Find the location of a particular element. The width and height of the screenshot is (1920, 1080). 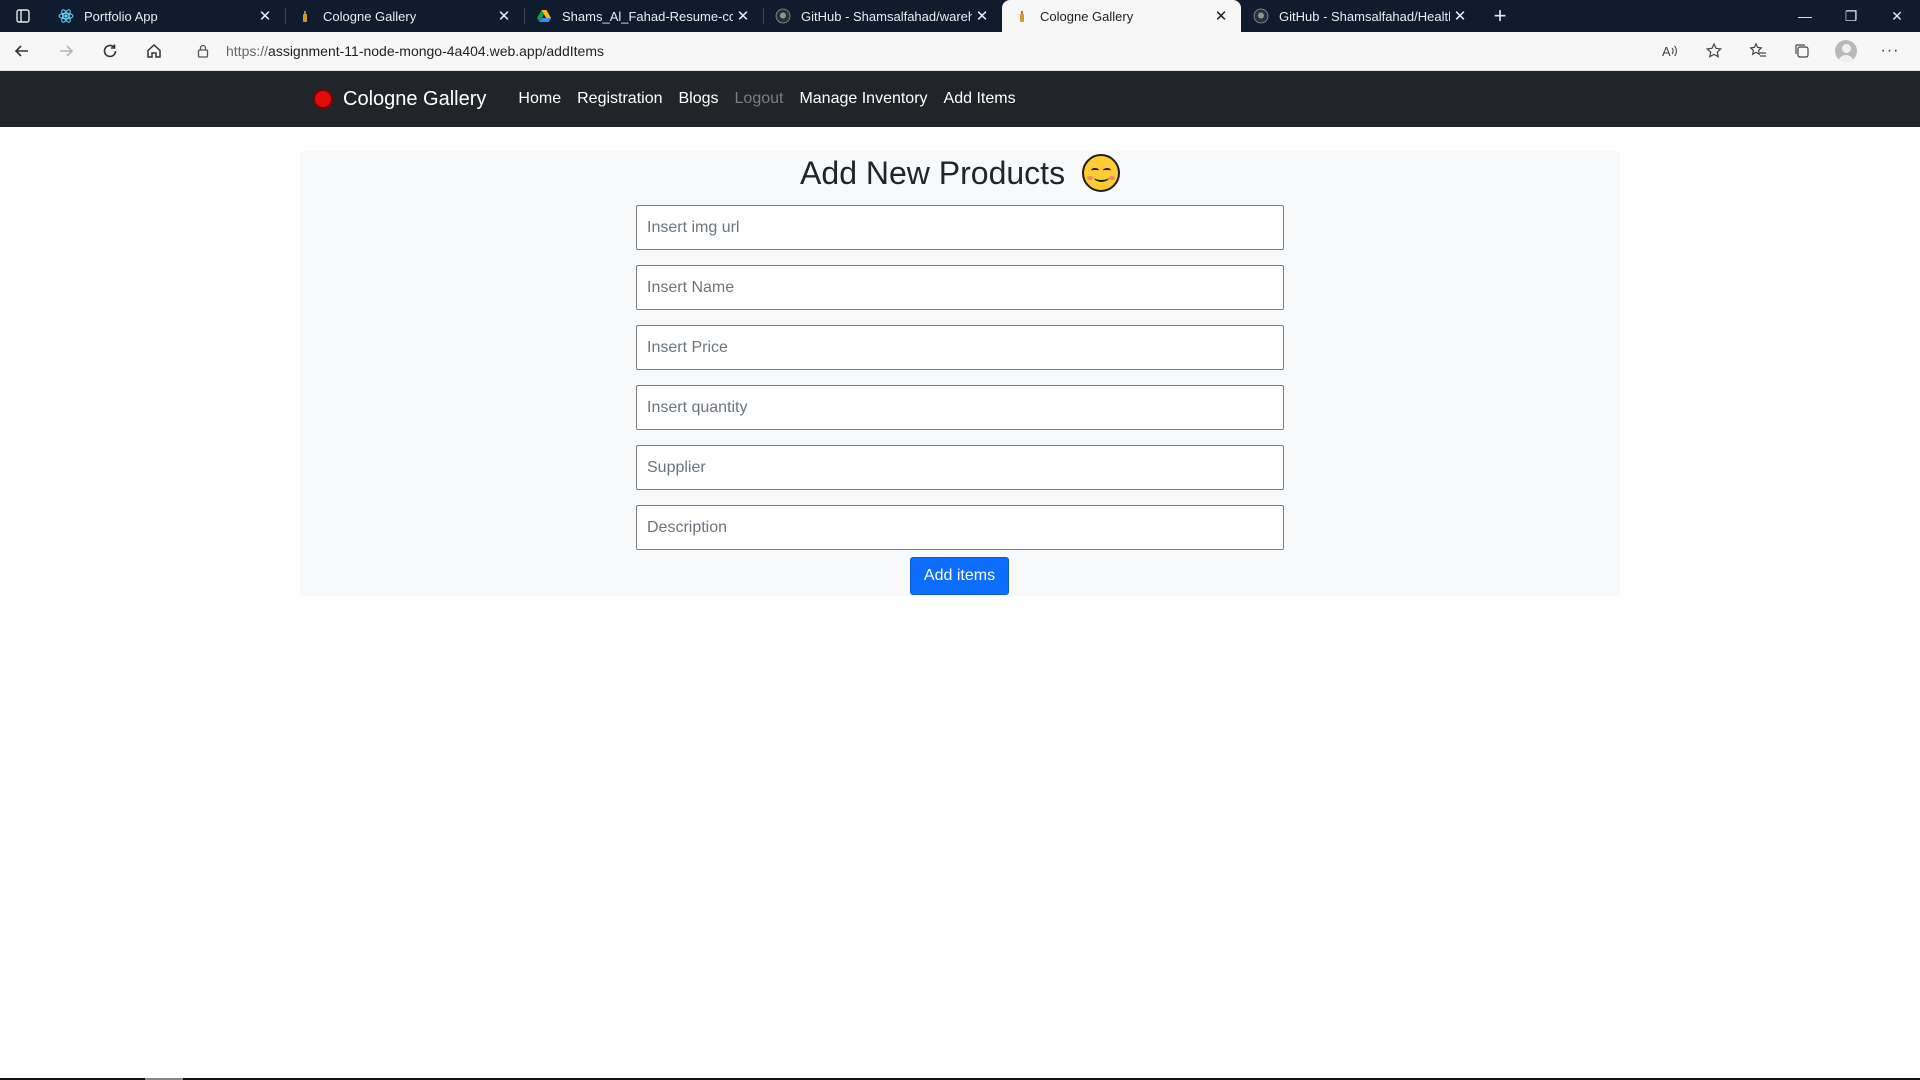

home-icon is located at coordinates (154, 50).